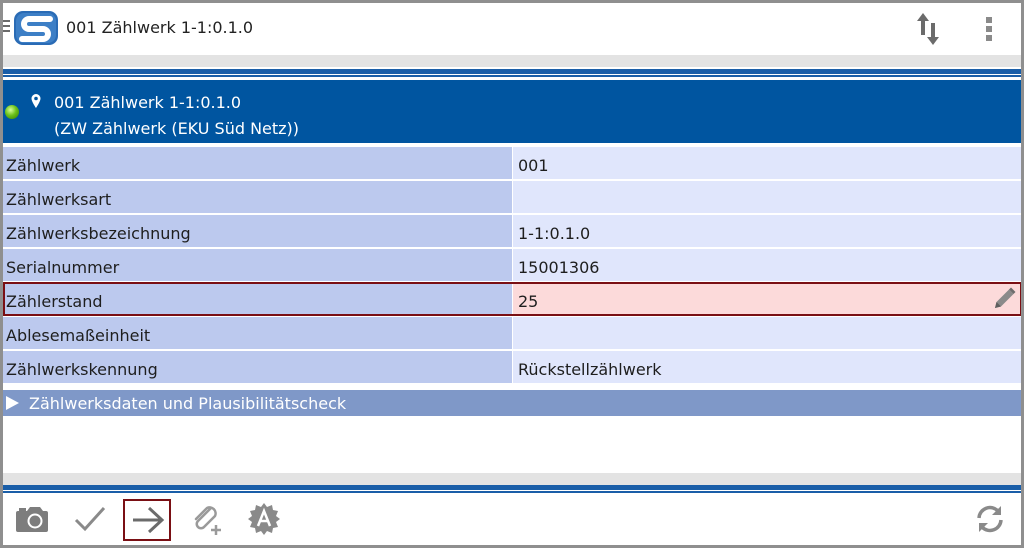 The image size is (1024, 548). Describe the element at coordinates (767, 265) in the screenshot. I see `field-value: 15001306` at that location.